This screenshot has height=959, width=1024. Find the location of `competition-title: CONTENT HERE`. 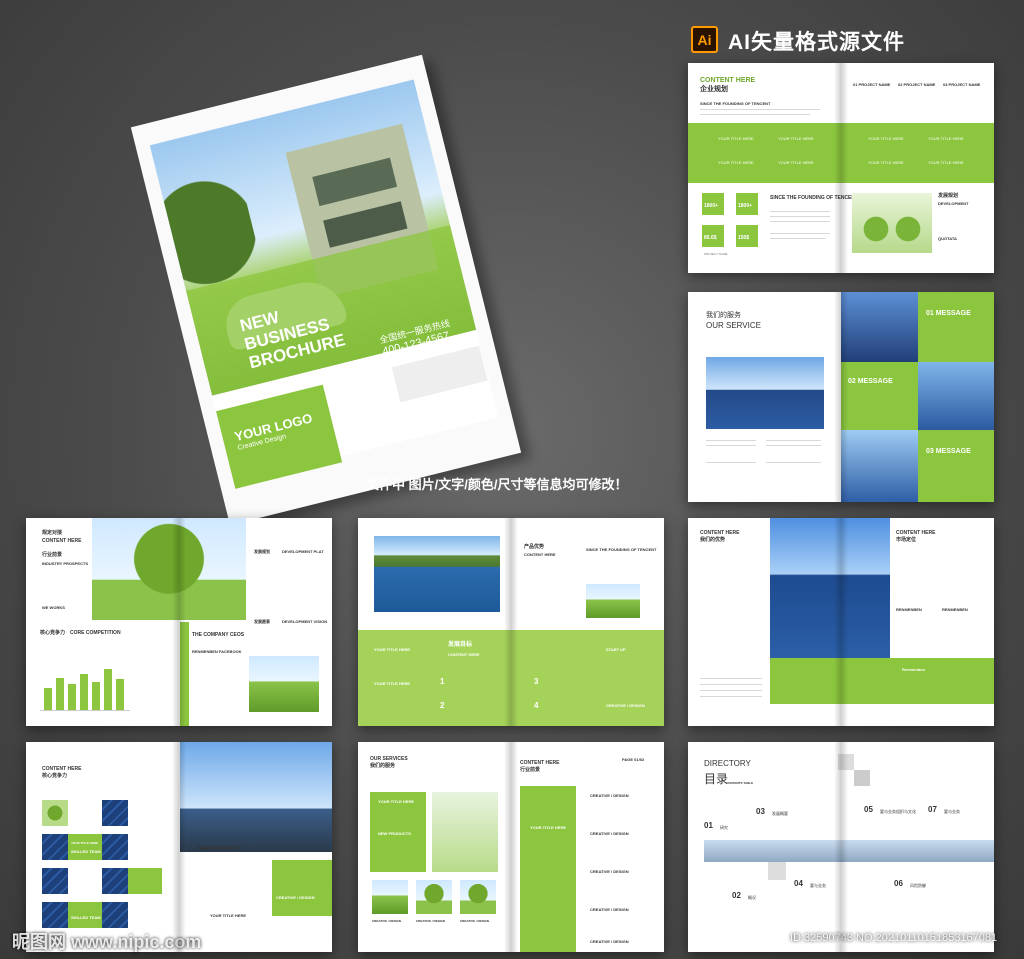

competition-title: CONTENT HERE is located at coordinates (62, 541).